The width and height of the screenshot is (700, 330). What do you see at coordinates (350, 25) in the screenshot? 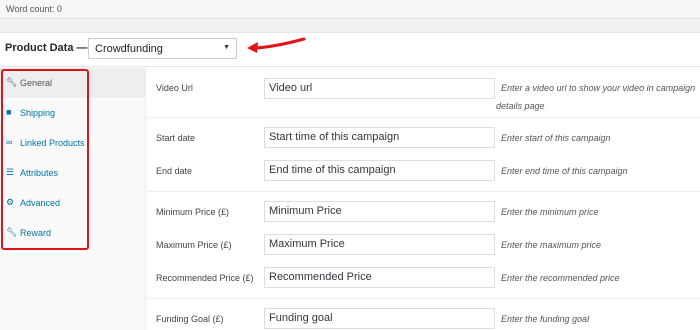
I see `spacer` at bounding box center [350, 25].